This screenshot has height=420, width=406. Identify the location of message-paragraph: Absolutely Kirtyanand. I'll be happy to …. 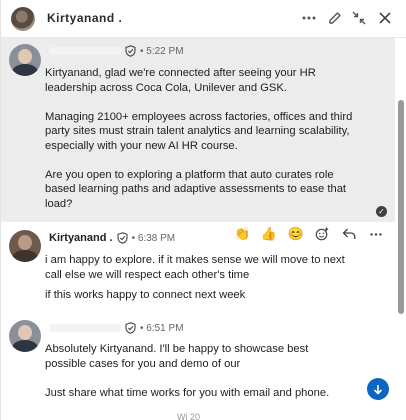
(177, 356).